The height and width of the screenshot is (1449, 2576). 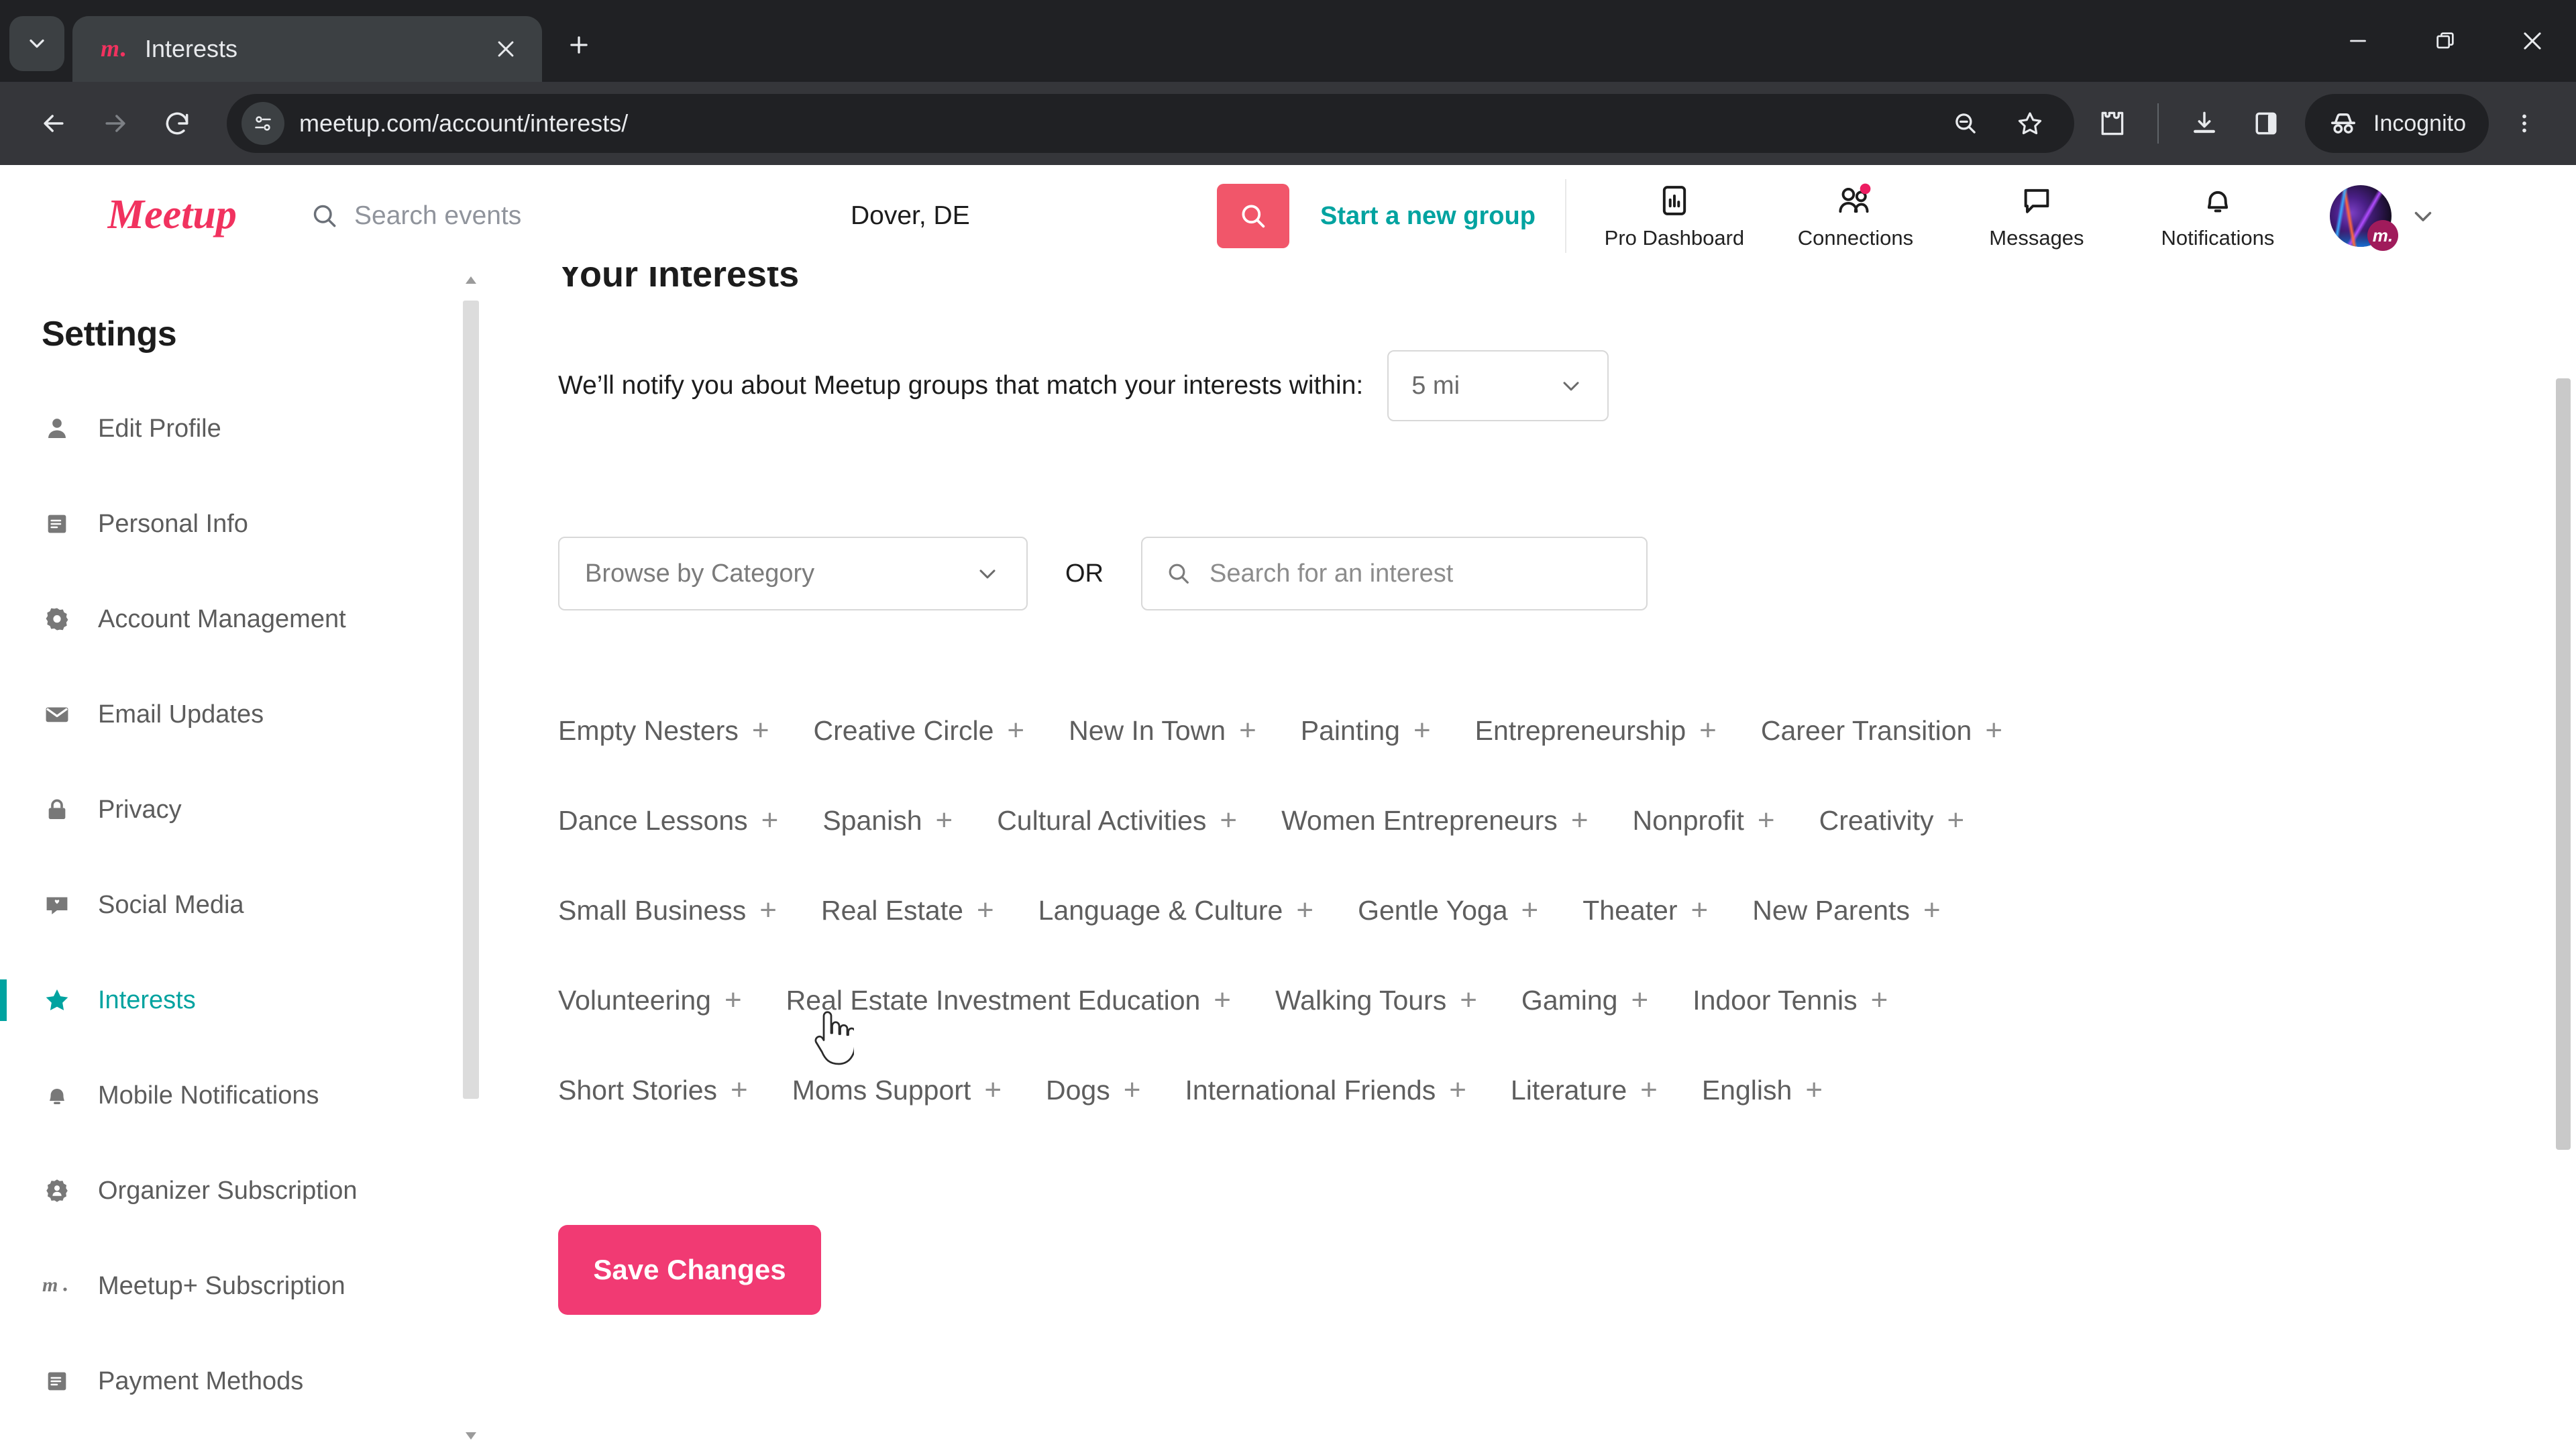 What do you see at coordinates (897, 1090) in the screenshot?
I see `interest-tag: Moms Support +` at bounding box center [897, 1090].